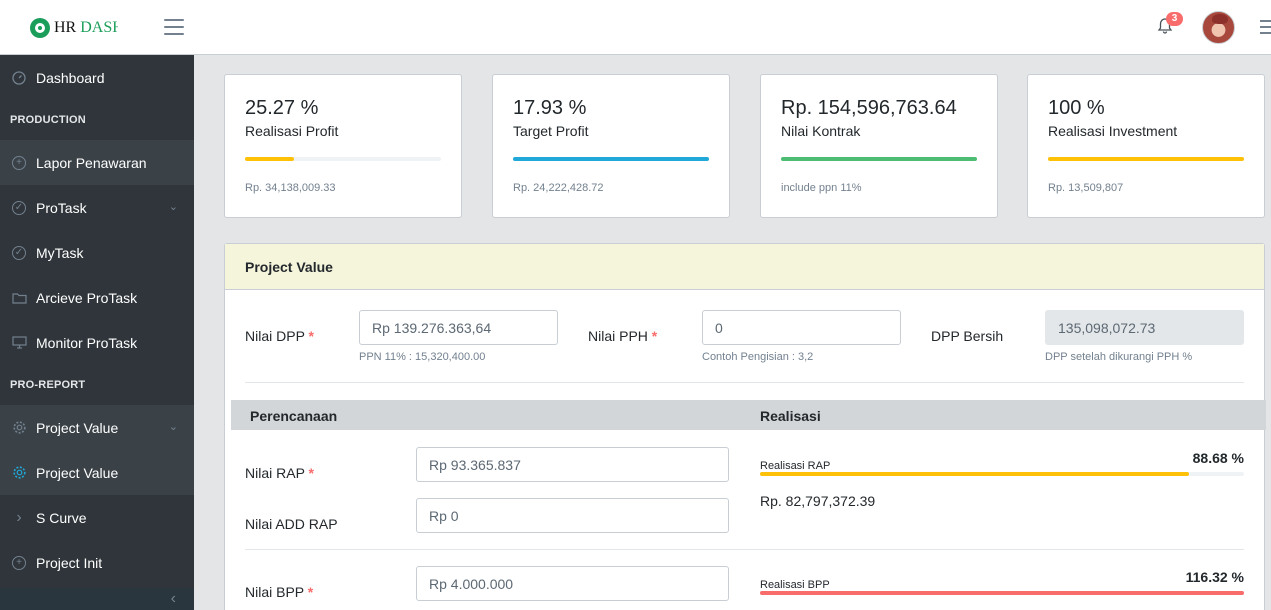  Describe the element at coordinates (174, 27) in the screenshot. I see `sidebar-toggle-icon` at that location.